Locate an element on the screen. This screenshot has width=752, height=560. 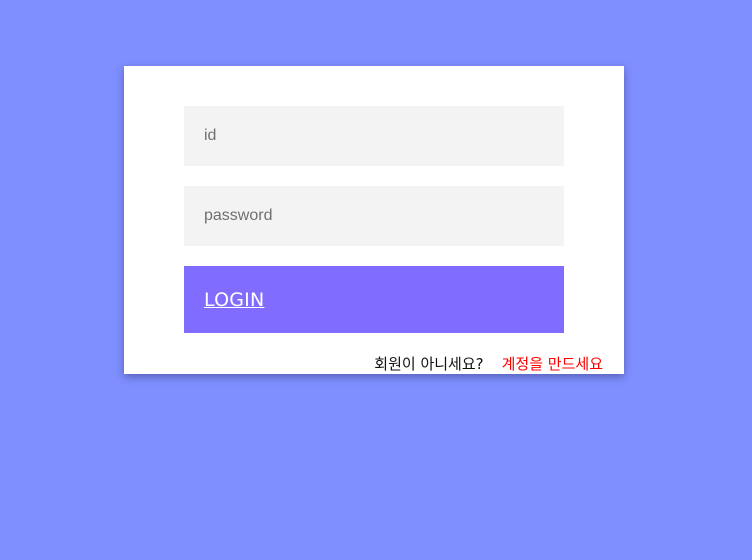
signup-link: 계정을 만드세요 is located at coordinates (552, 364).